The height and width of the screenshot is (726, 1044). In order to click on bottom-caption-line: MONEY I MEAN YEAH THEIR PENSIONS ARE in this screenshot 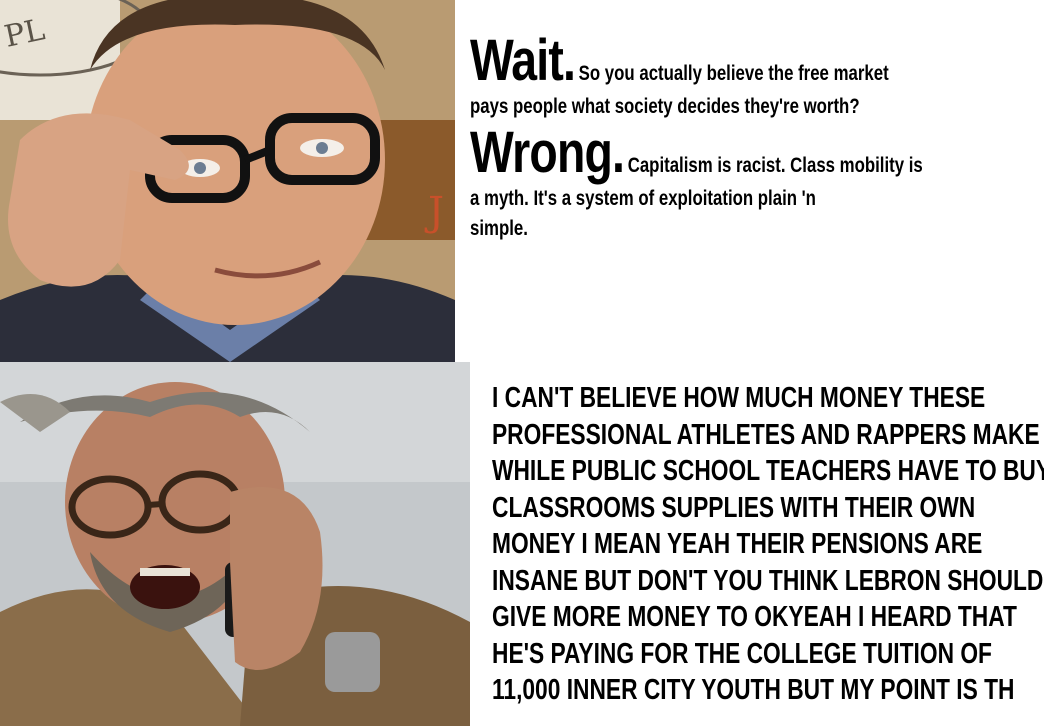, I will do `click(737, 544)`.